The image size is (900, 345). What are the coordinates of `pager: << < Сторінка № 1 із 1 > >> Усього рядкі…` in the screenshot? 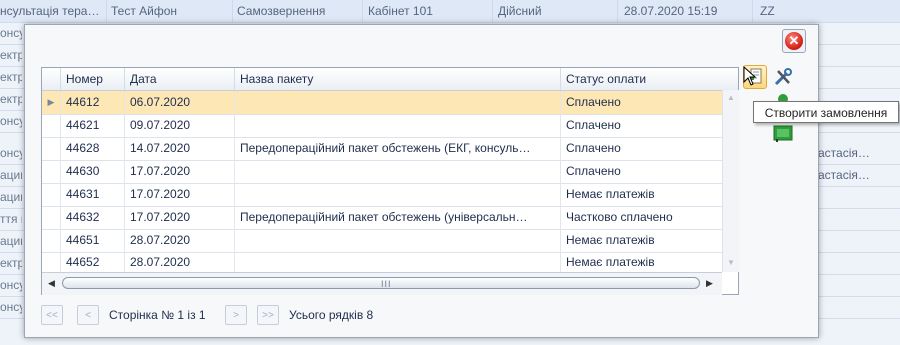 It's located at (291, 316).